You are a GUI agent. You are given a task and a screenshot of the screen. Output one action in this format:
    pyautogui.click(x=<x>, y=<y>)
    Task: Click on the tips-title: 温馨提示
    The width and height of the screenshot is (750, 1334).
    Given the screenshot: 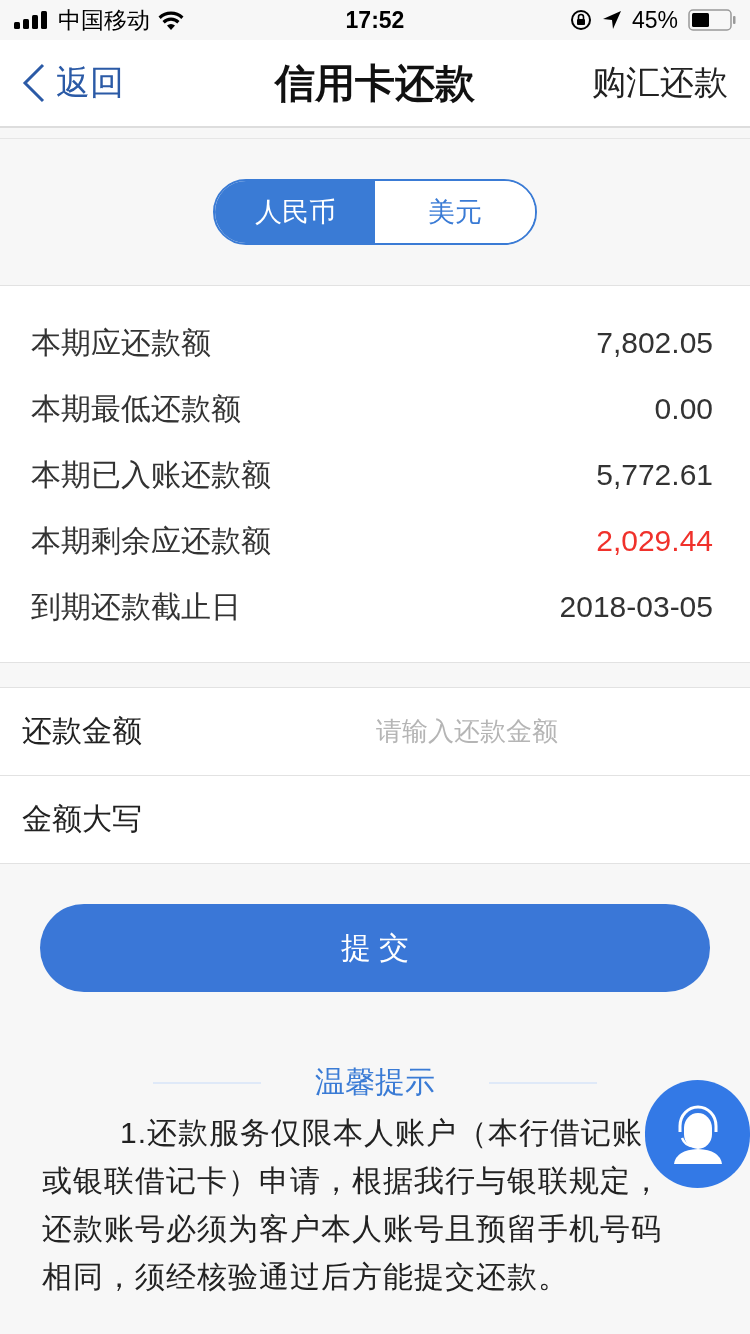 What is the action you would take?
    pyautogui.click(x=375, y=1082)
    